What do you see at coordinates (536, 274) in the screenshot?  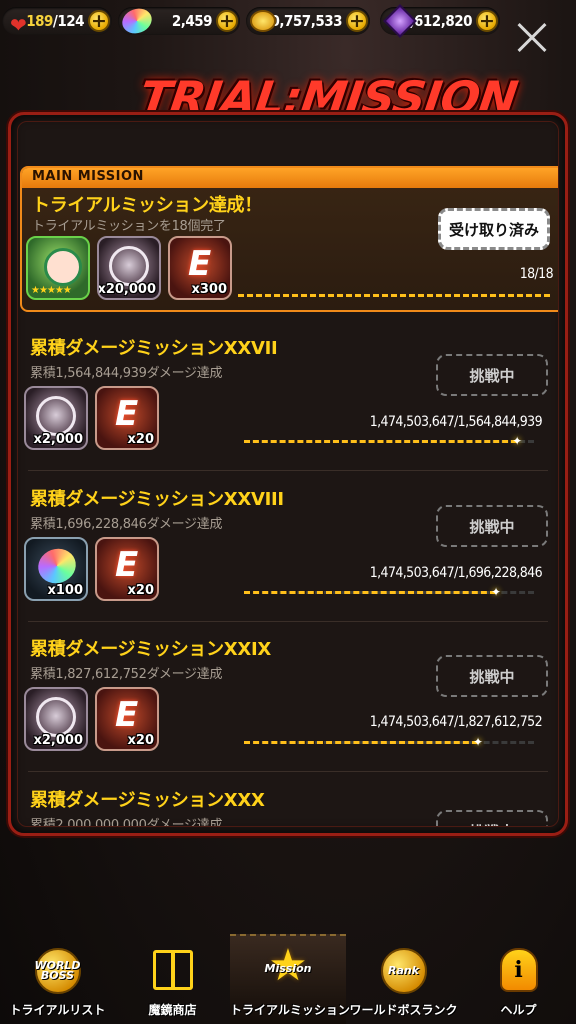 I see `main-mission-progress-text: 18/18` at bounding box center [536, 274].